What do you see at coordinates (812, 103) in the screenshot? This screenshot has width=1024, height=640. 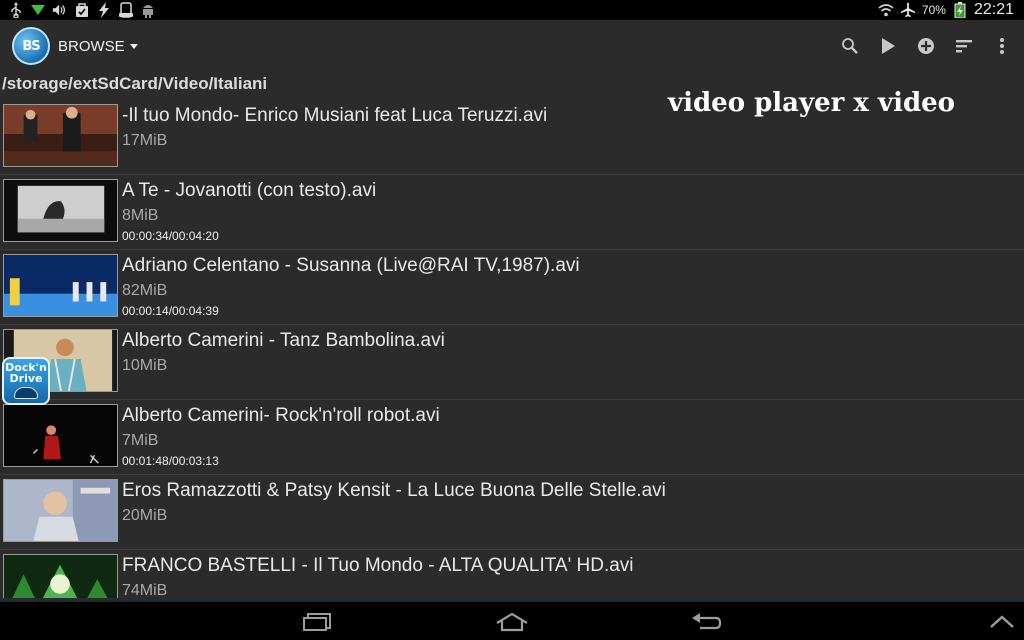 I see `watermark-text: video player x video` at bounding box center [812, 103].